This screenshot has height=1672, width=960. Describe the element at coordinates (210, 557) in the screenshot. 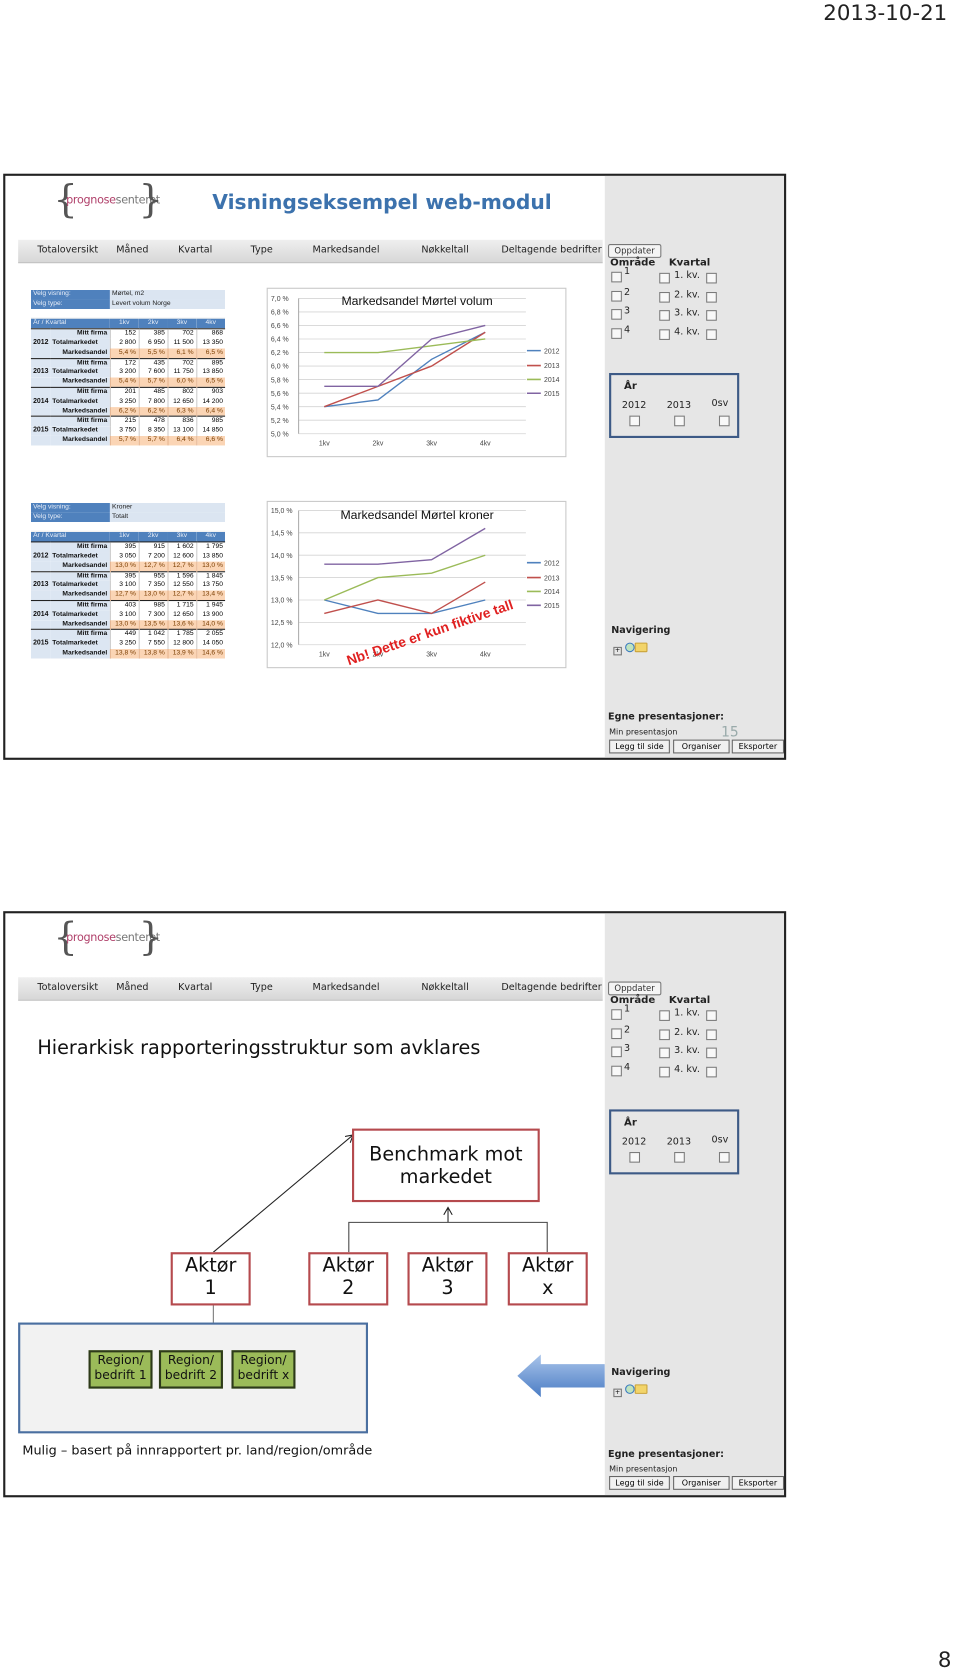

I see `value-cell: 13 850` at that location.